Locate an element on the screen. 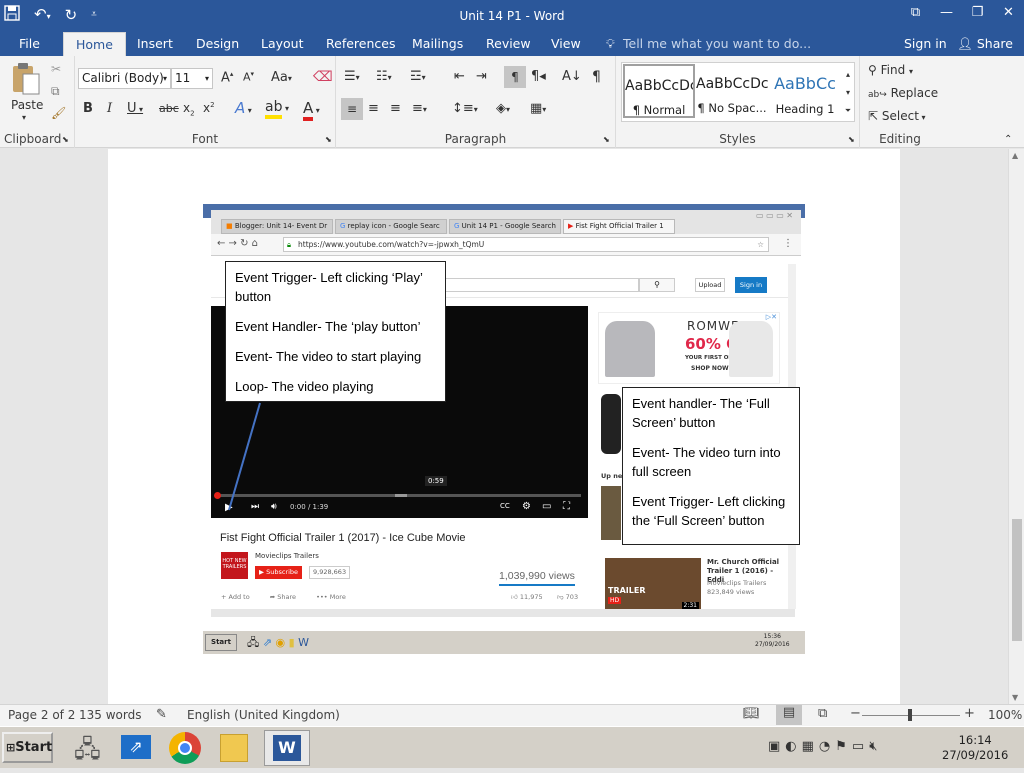 Image resolution: width=1024 pixels, height=773 pixels. proofing-icon: ✎ is located at coordinates (161, 714).